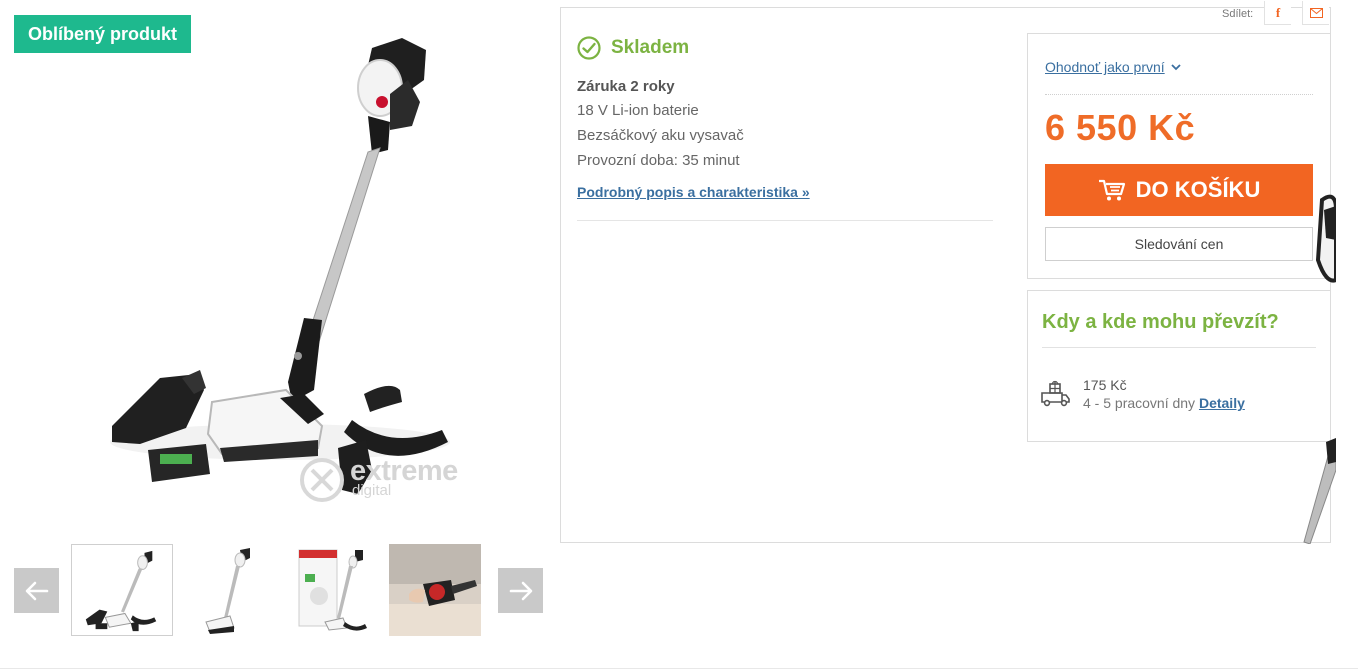 The height and width of the screenshot is (672, 1358). I want to click on chevron-down-icon, so click(1176, 66).